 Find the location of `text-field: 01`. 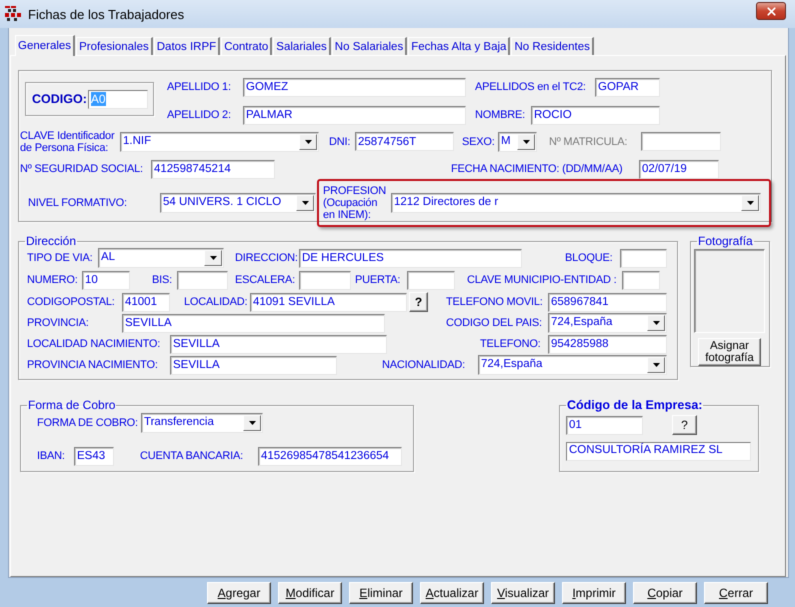

text-field: 01 is located at coordinates (604, 425).